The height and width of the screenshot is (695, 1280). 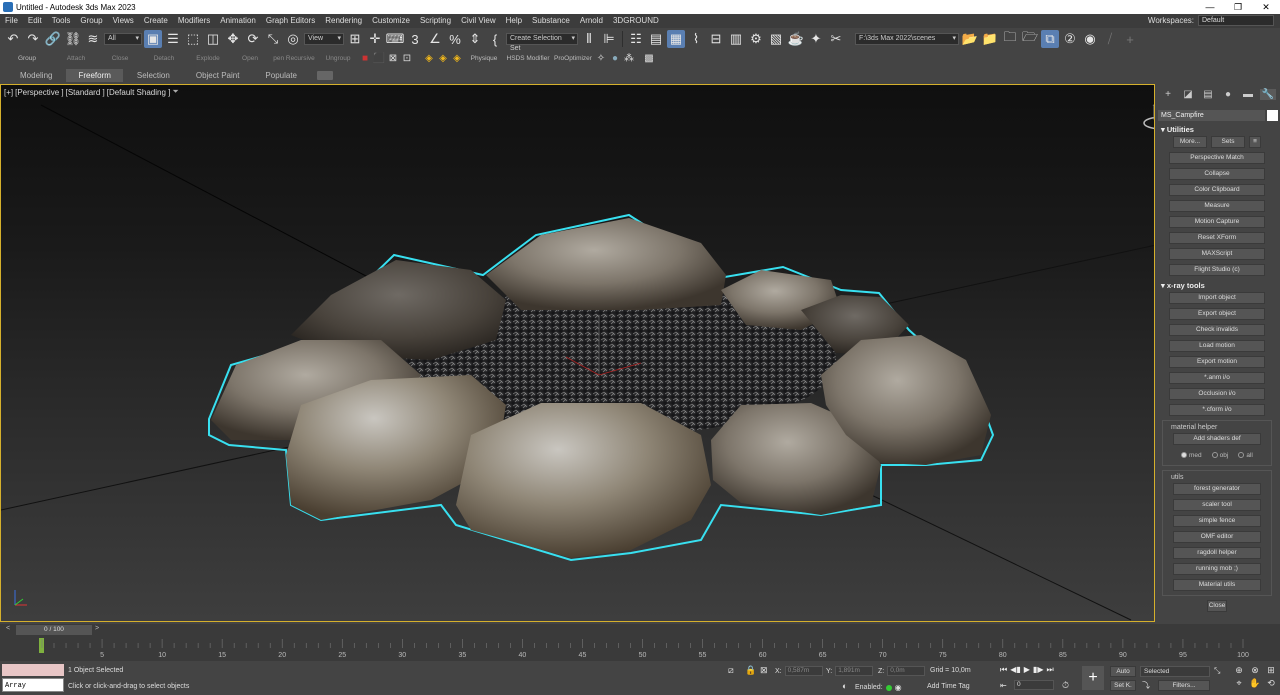 I want to click on filter-icon: ⏷, so click(x=175, y=92).